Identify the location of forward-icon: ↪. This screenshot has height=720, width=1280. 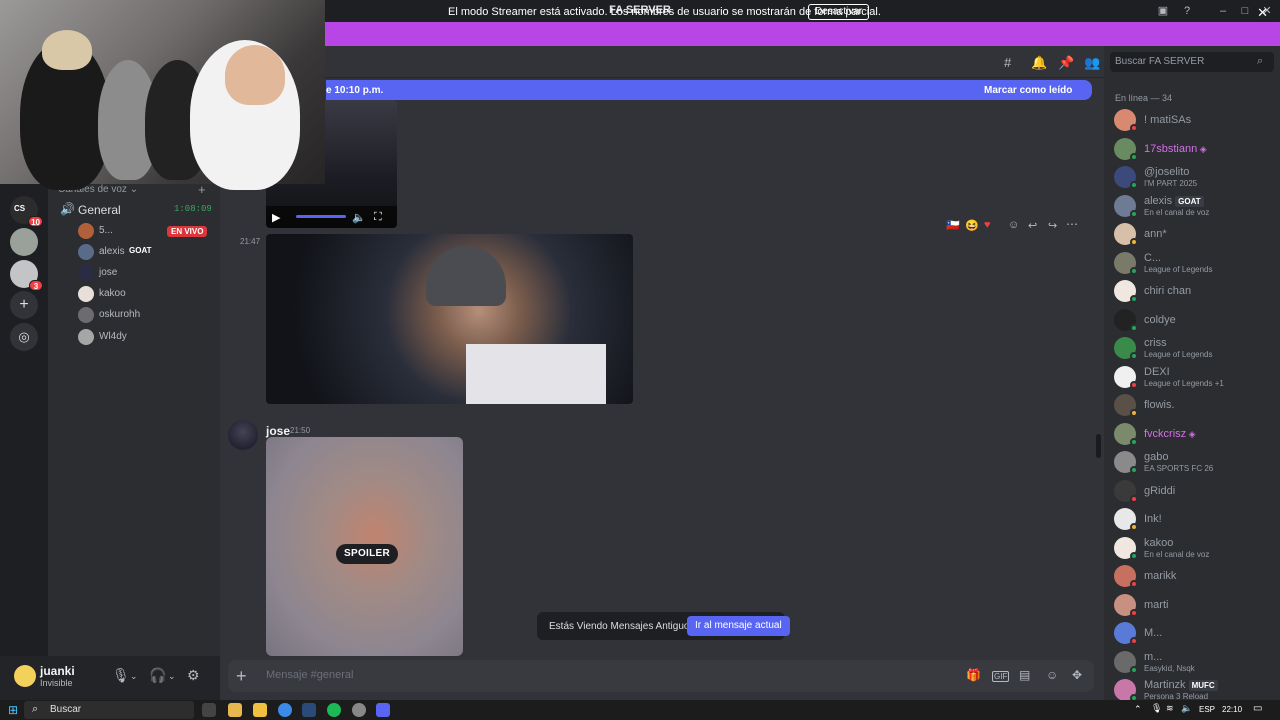
(1052, 225).